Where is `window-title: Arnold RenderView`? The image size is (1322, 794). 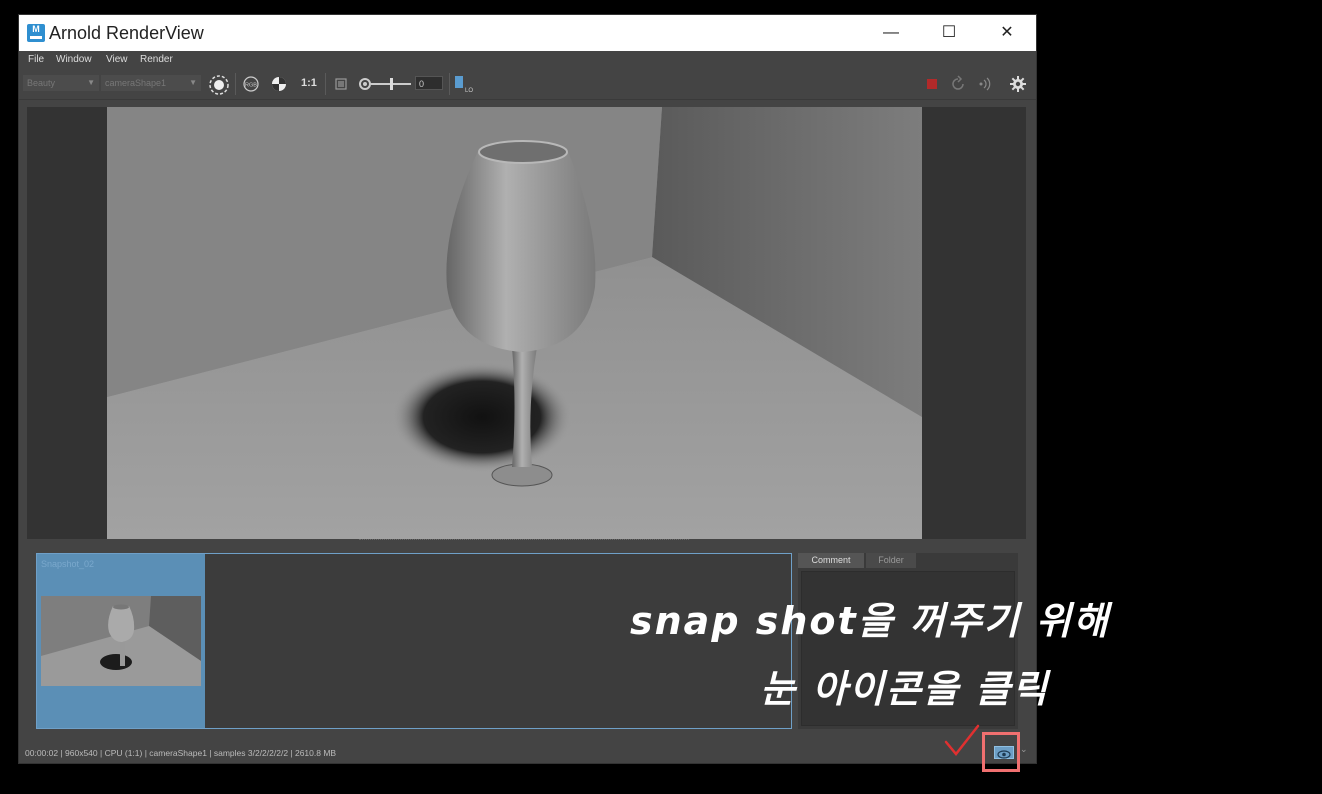
window-title: Arnold RenderView is located at coordinates (126, 33).